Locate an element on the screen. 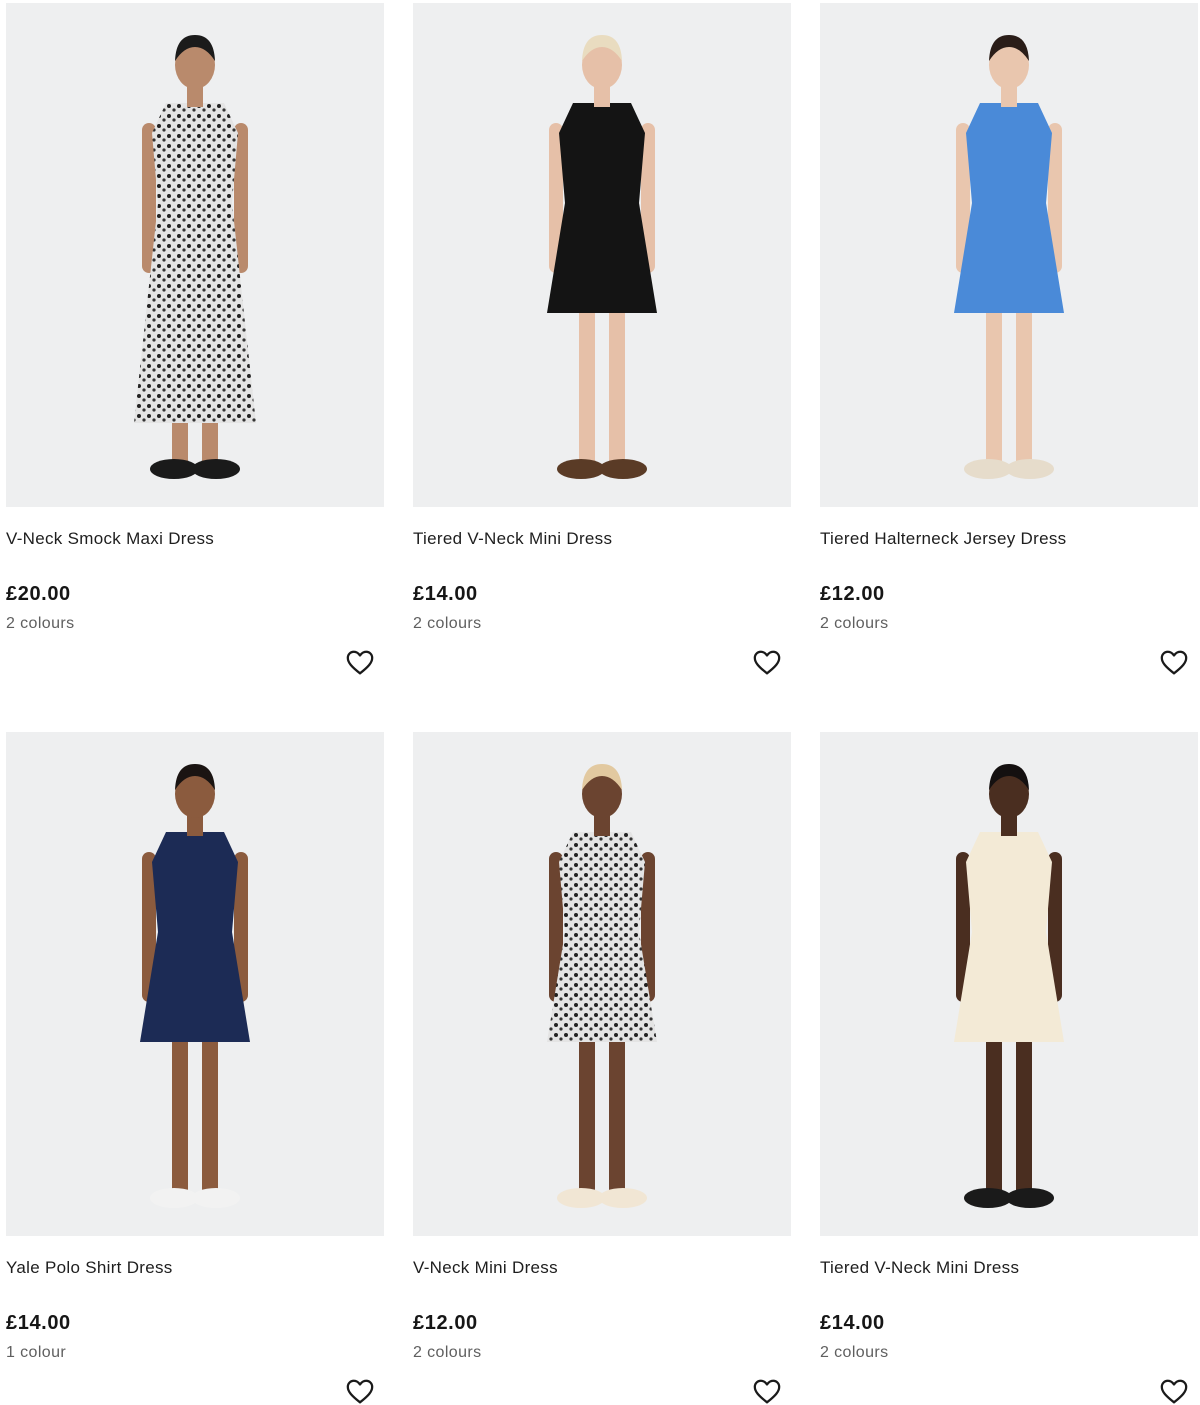 The width and height of the screenshot is (1200, 1405). product-price: £20.00 is located at coordinates (38, 594).